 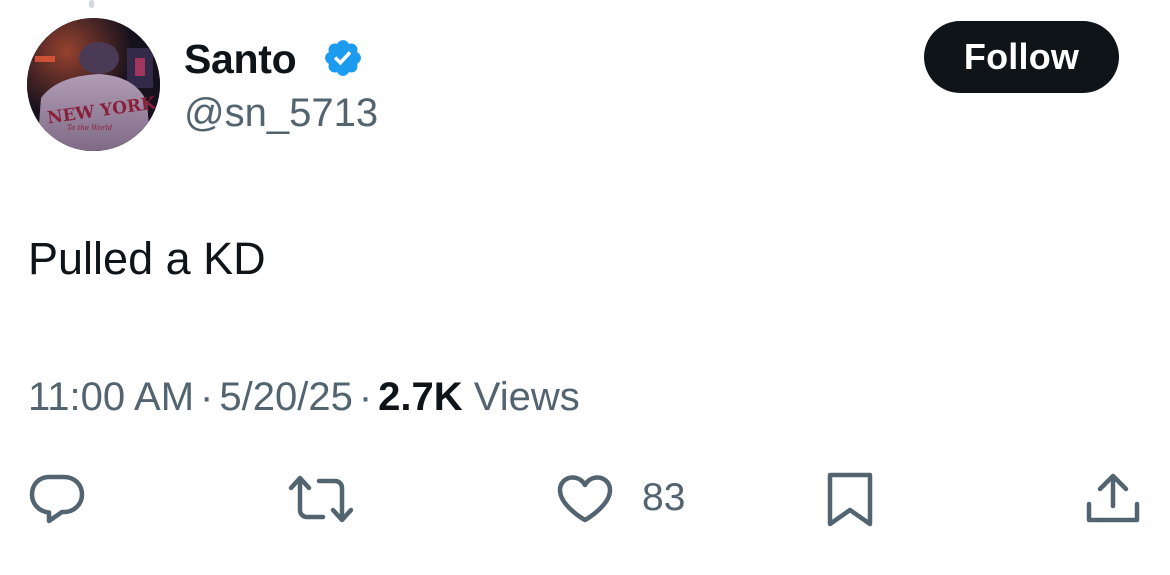 I want to click on display-name: Santo, so click(x=240, y=59).